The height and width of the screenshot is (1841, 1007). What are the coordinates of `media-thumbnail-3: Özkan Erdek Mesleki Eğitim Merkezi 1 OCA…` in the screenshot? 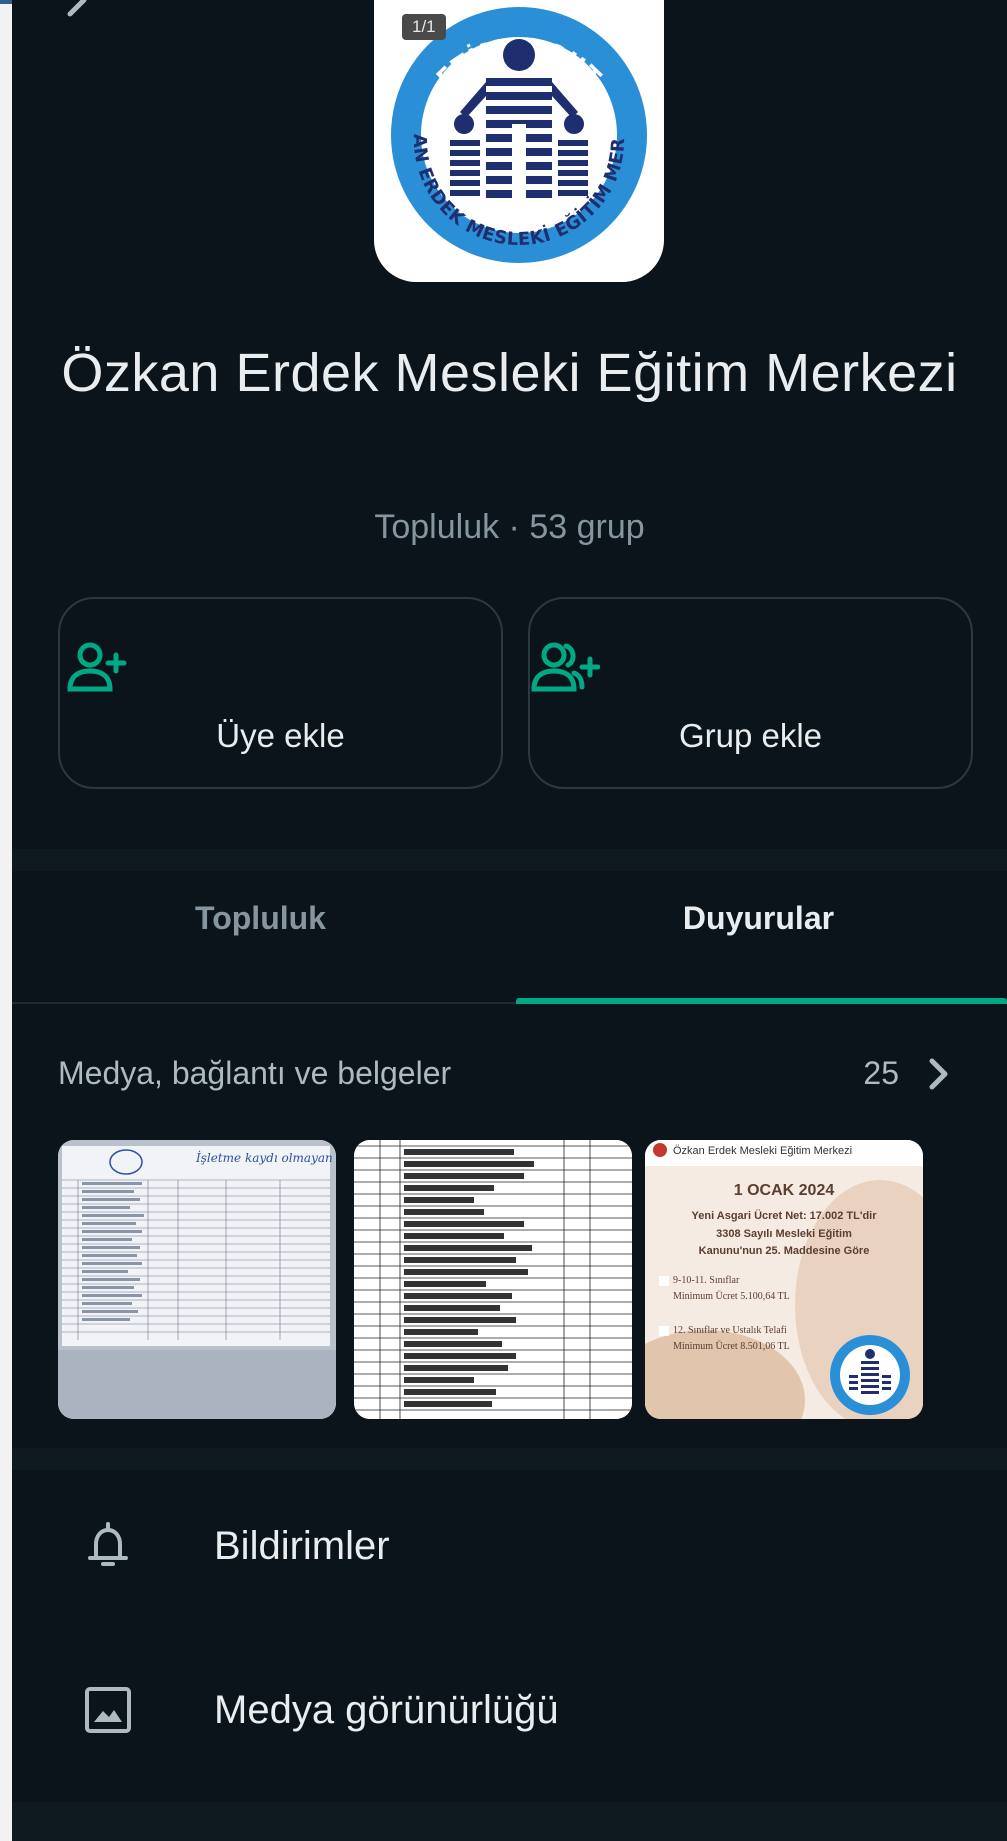 It's located at (784, 1279).